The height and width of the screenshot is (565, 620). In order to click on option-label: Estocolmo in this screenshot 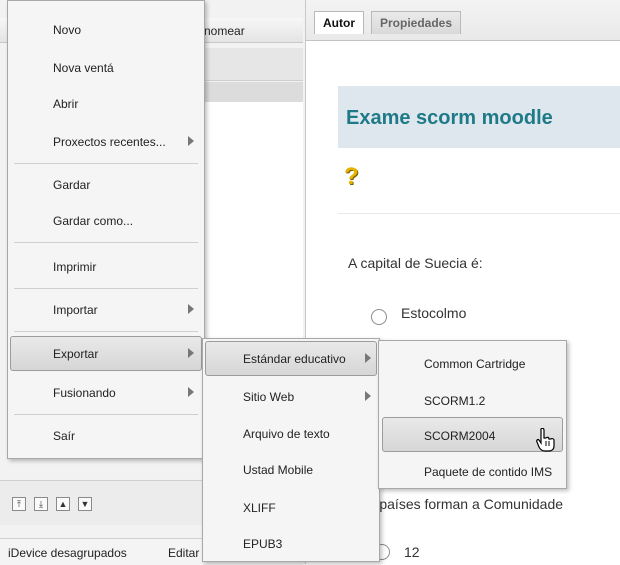, I will do `click(434, 313)`.